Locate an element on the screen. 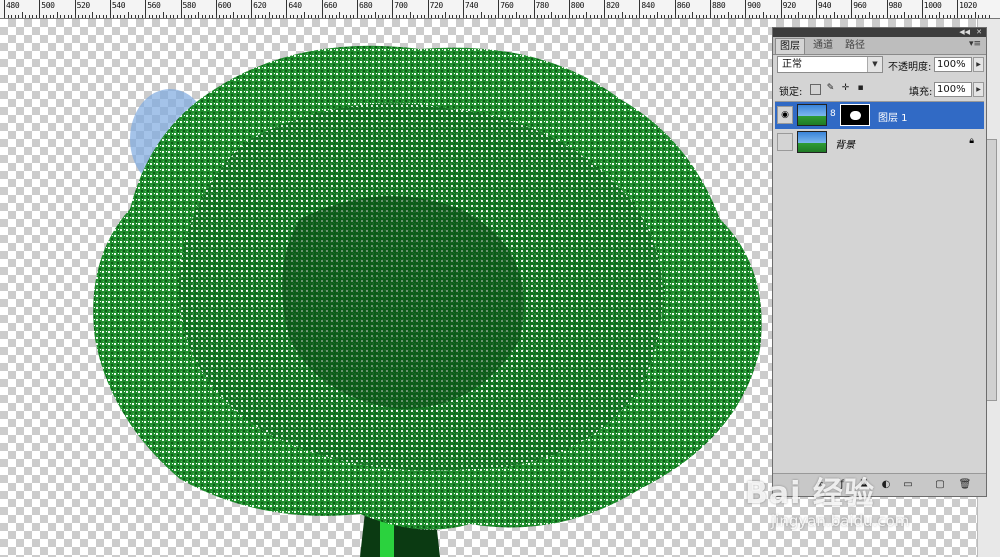 The height and width of the screenshot is (557, 1000). link-icon: 8 is located at coordinates (833, 114).